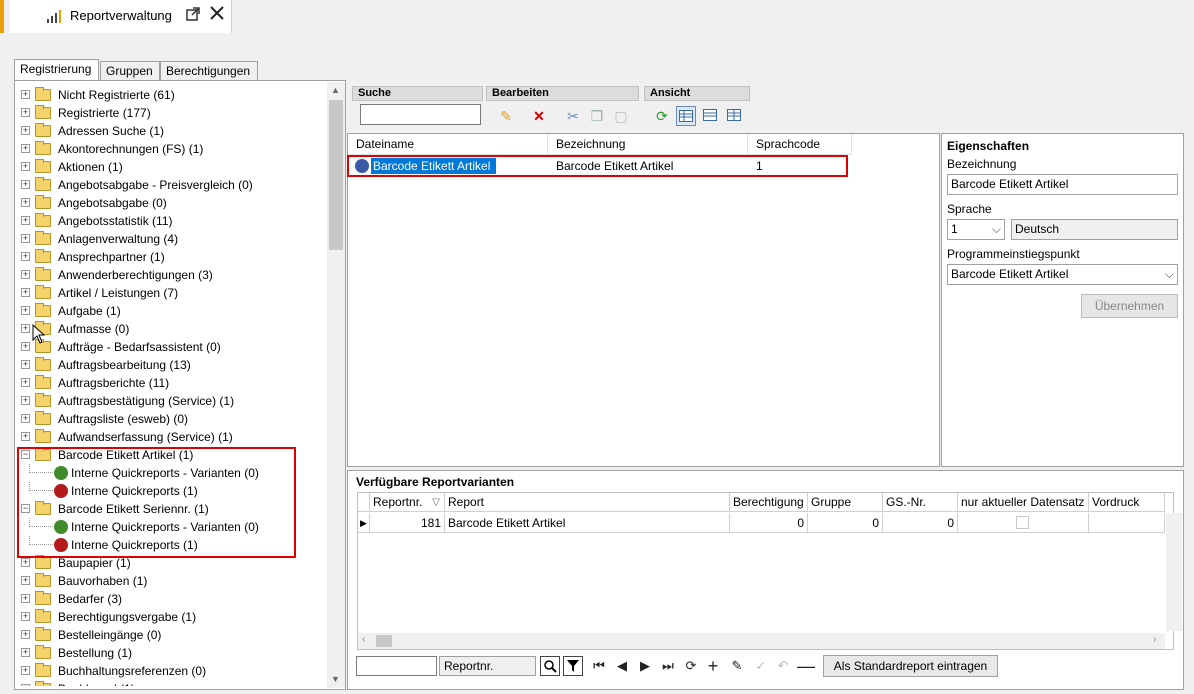 The height and width of the screenshot is (694, 1194). I want to click on tree-item: + Registrierte (177), so click(171, 113).